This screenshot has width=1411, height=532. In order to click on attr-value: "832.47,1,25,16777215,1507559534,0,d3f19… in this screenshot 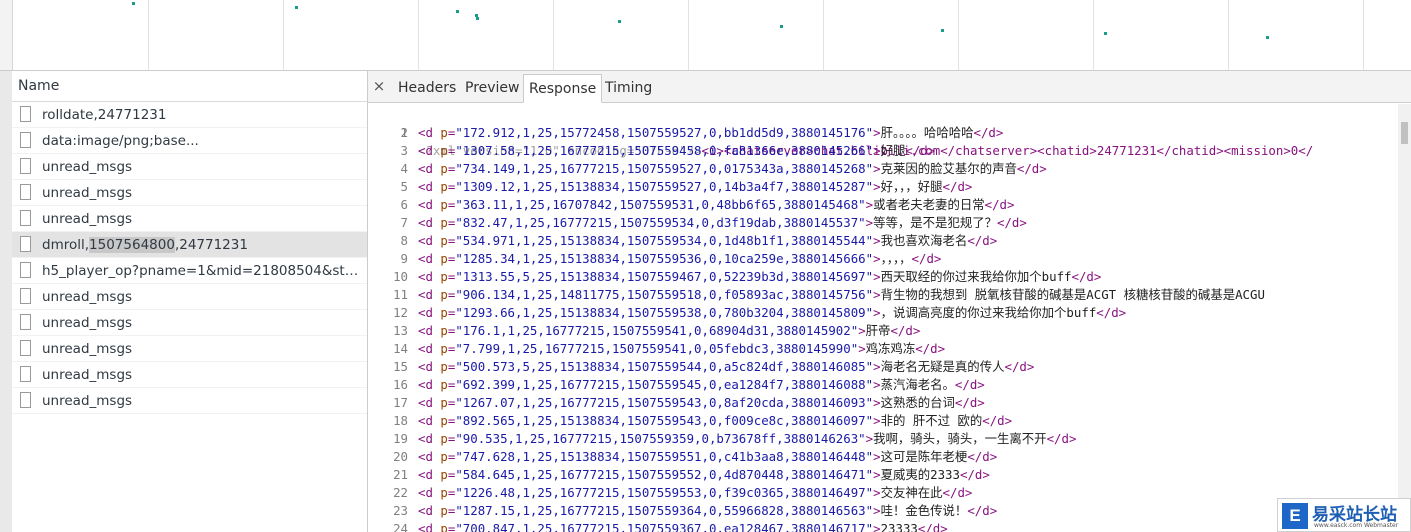, I will do `click(660, 222)`.